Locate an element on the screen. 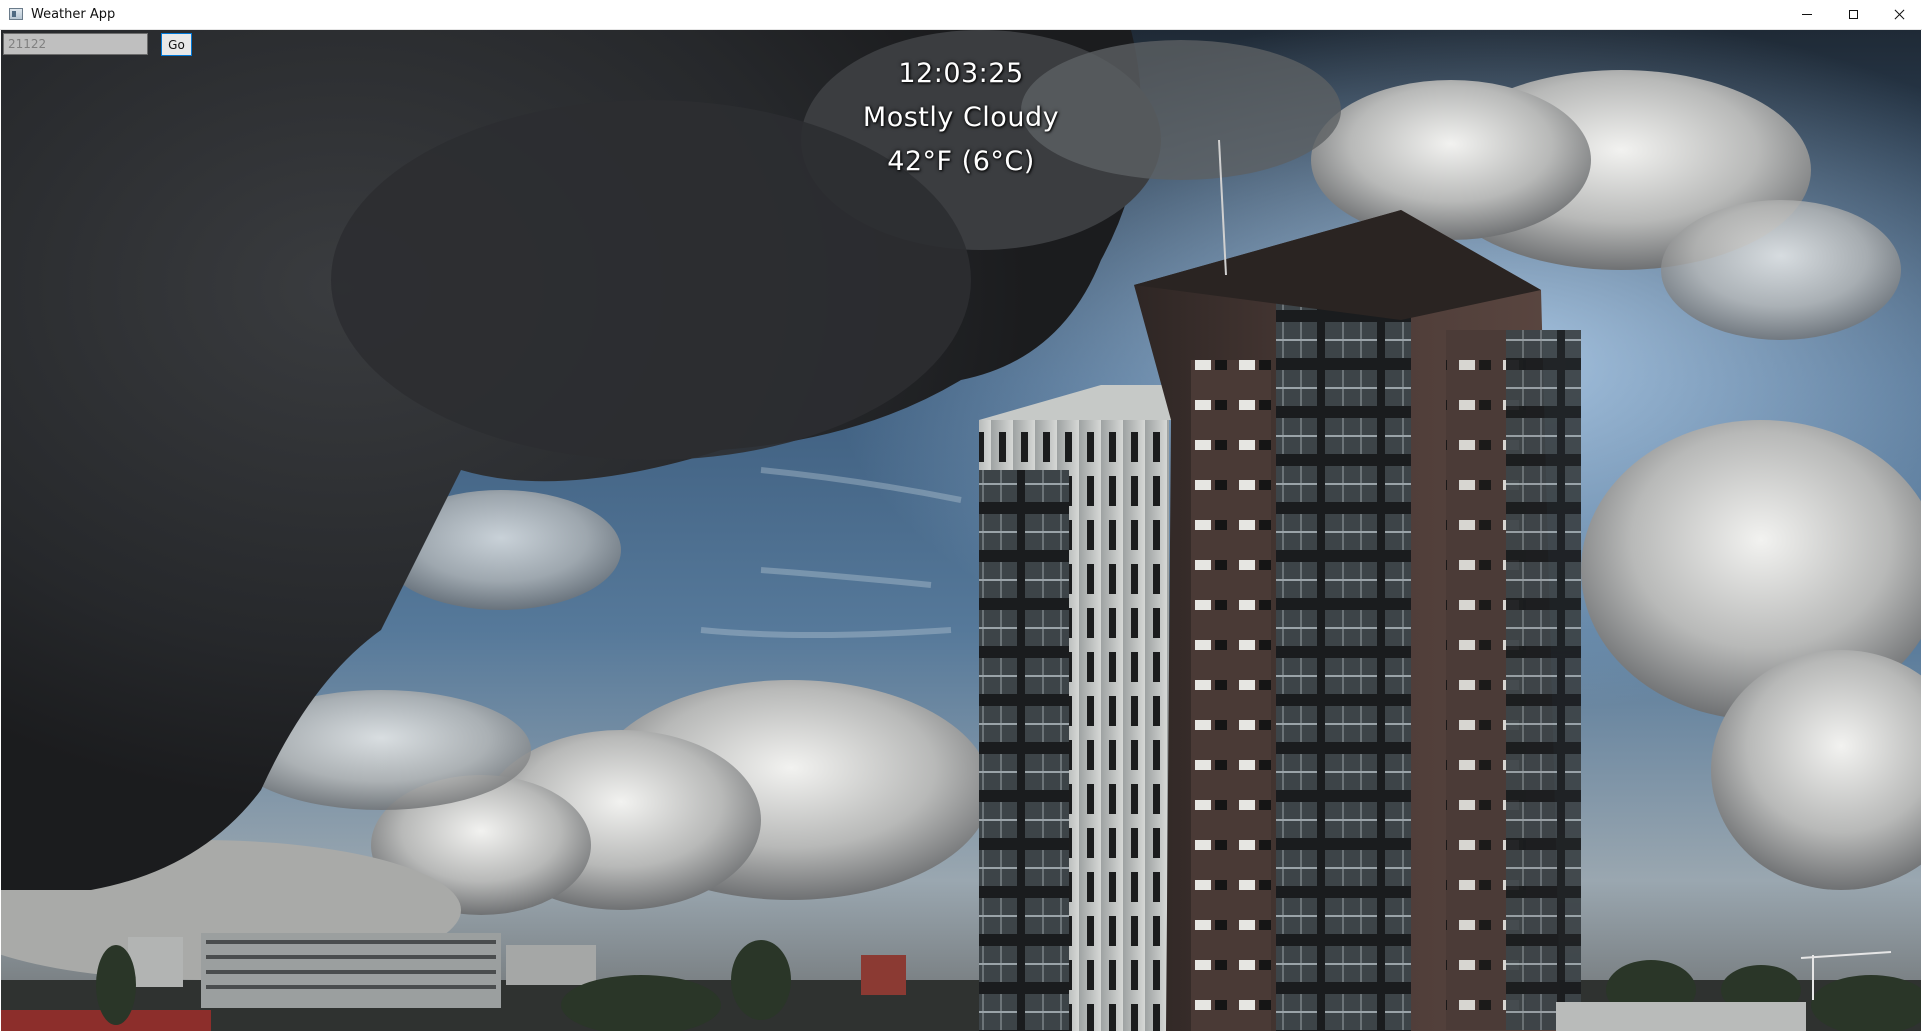 The height and width of the screenshot is (1032, 1922). maximize-icon is located at coordinates (1853, 14).